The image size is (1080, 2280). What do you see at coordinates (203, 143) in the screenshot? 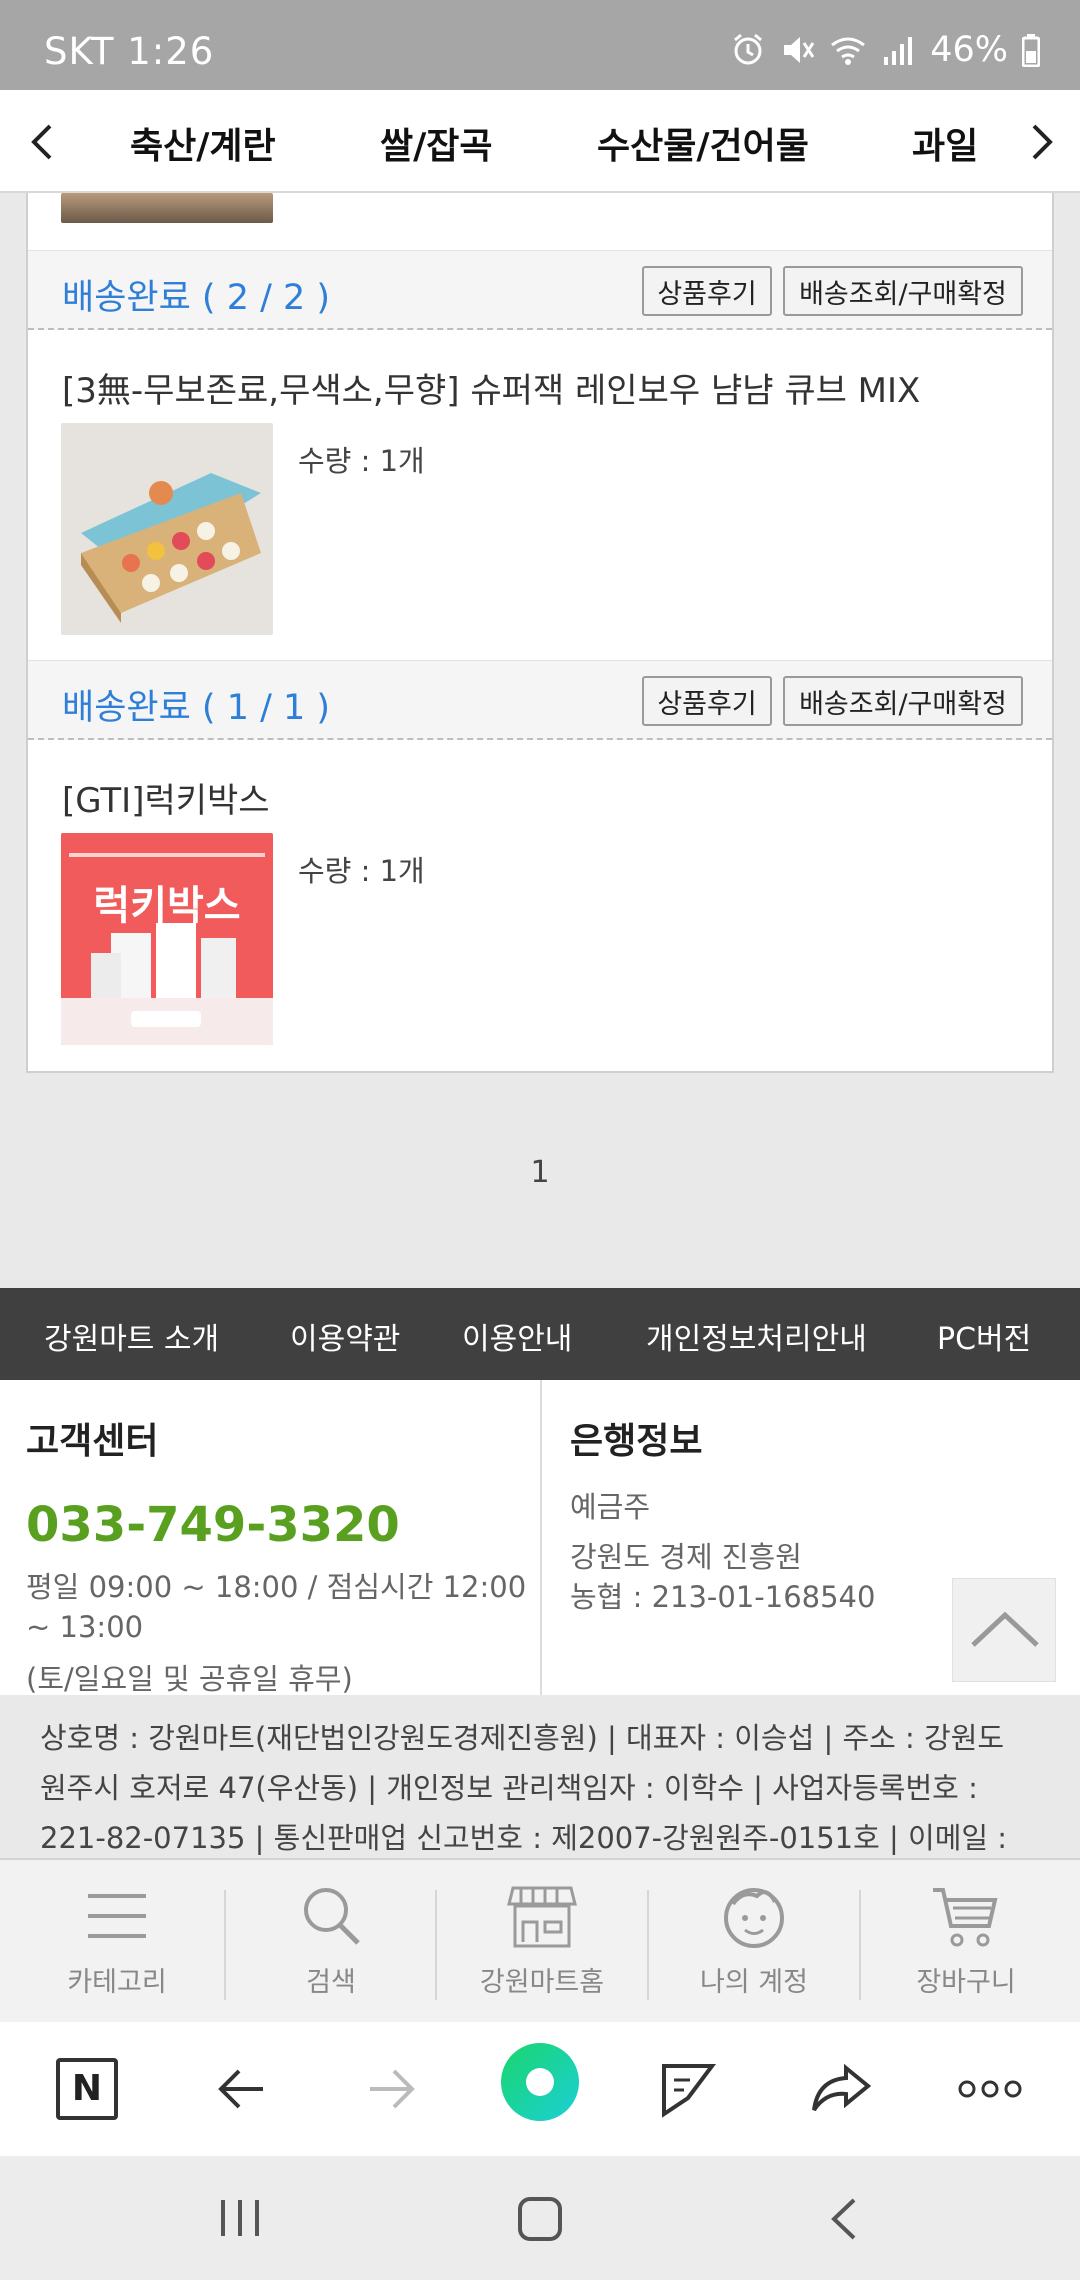
I see `category-livestock: 축산/계란` at bounding box center [203, 143].